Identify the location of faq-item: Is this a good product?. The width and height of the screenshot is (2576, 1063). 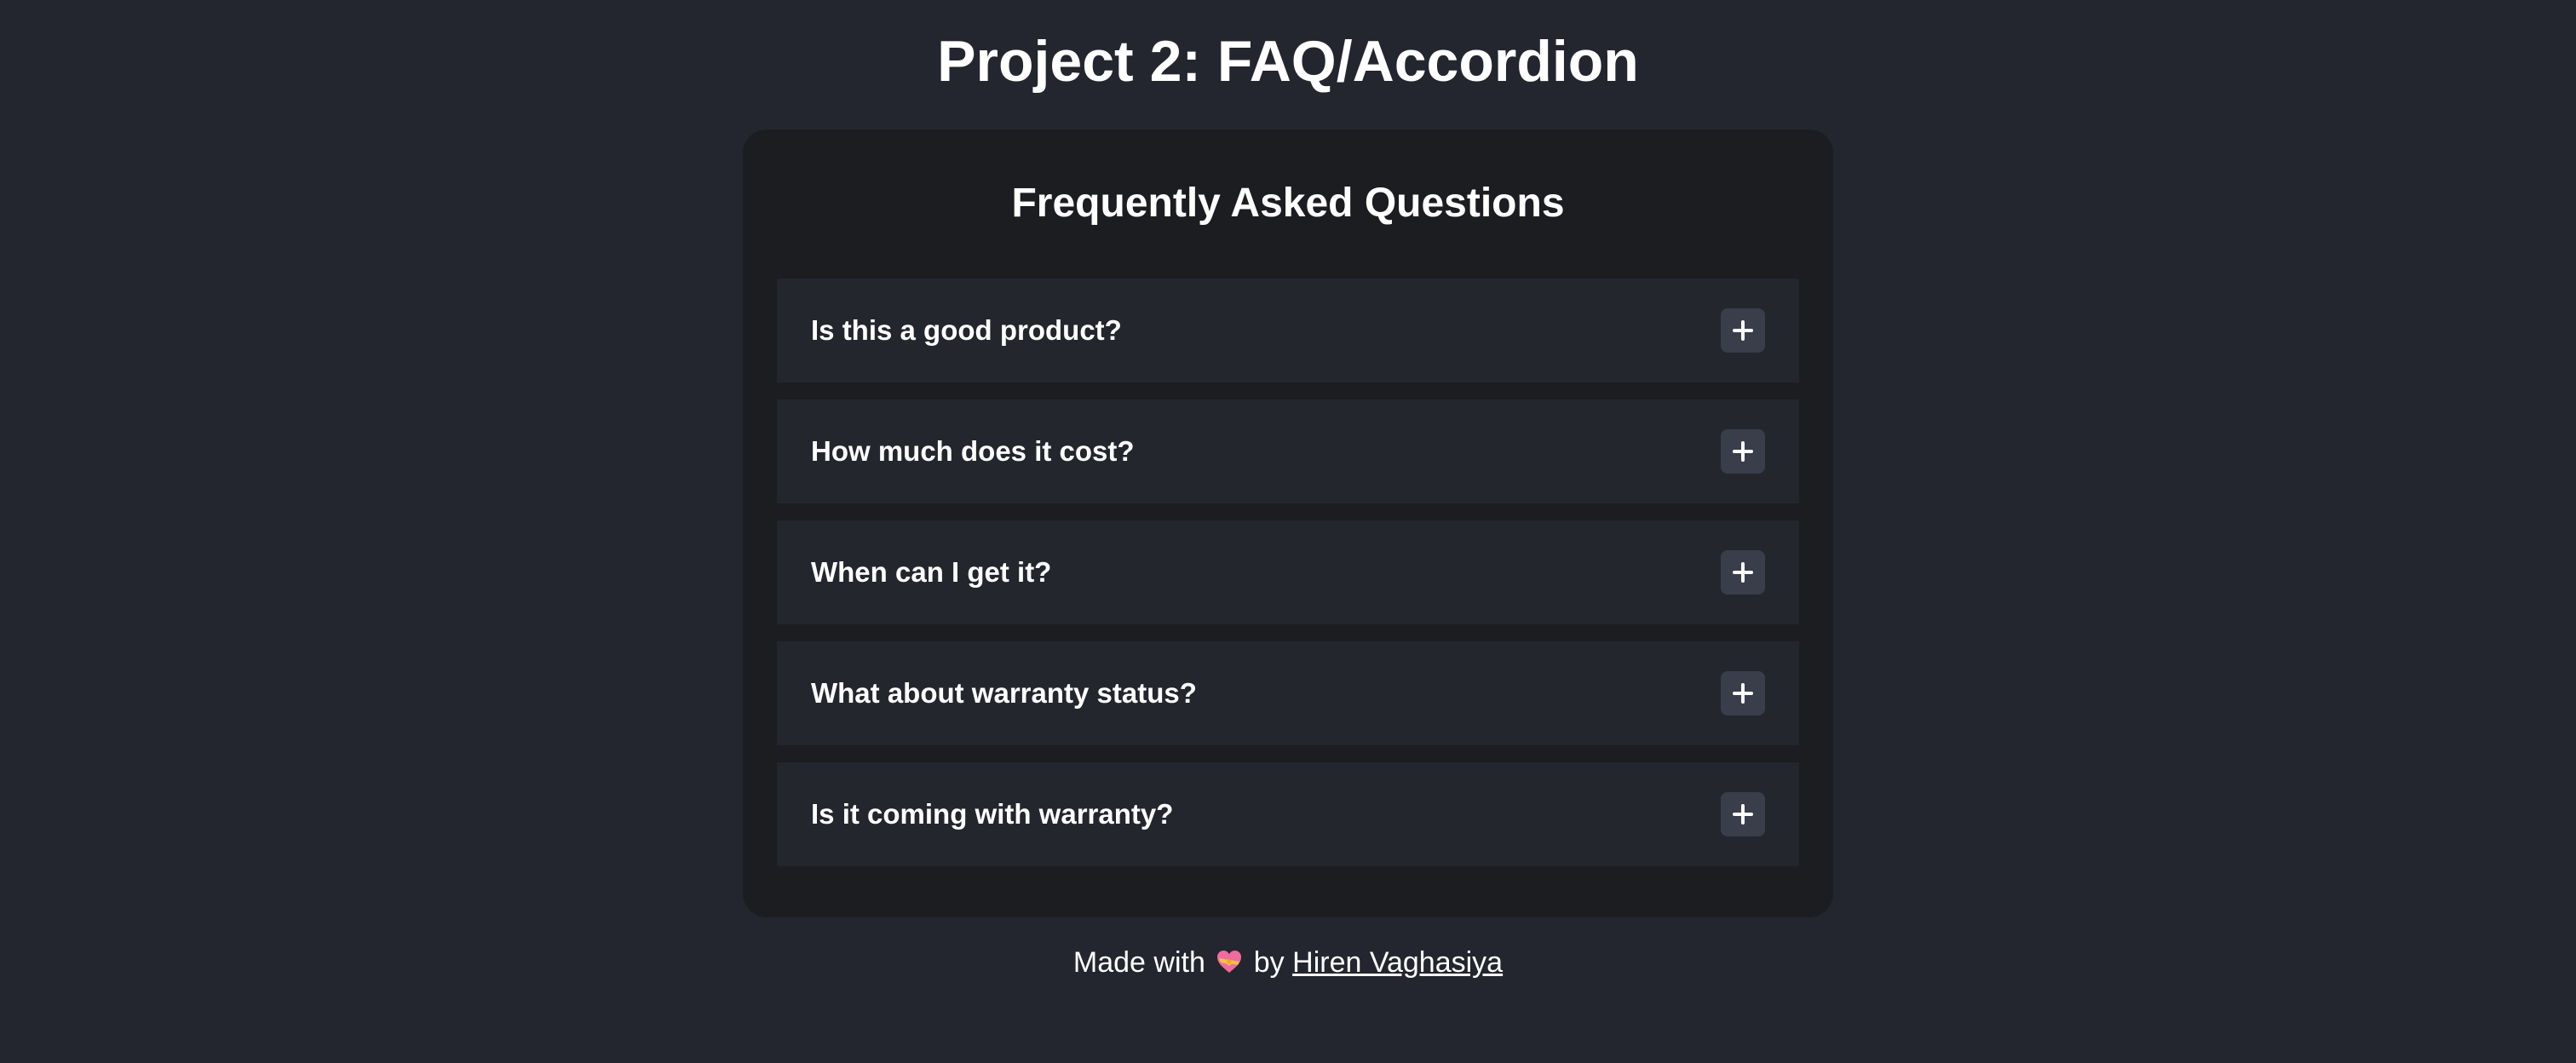
(1288, 330).